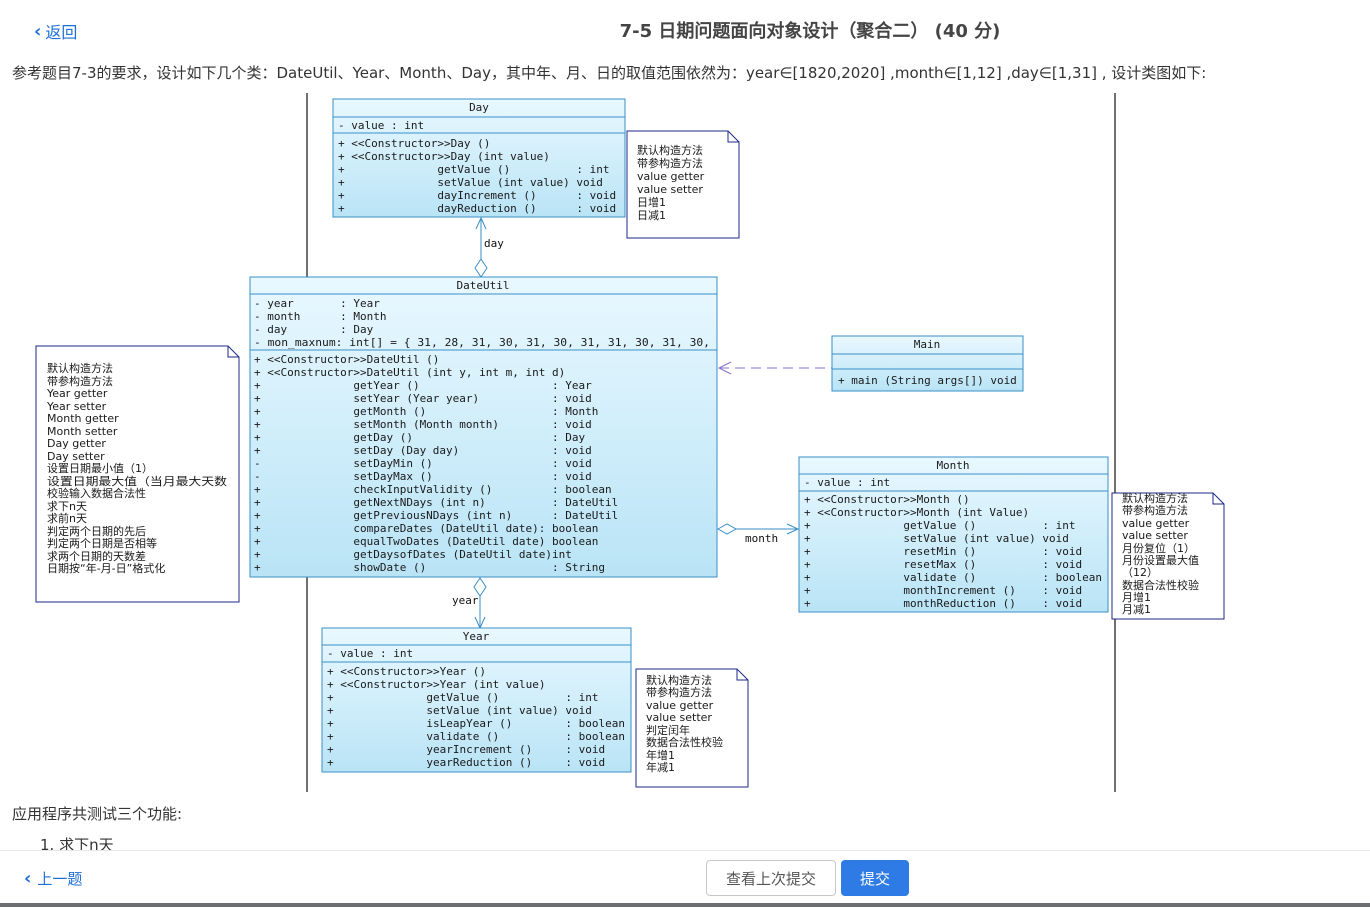 The height and width of the screenshot is (908, 1370). What do you see at coordinates (459, 710) in the screenshot?
I see `class-year-op: + setValue (int value) void` at bounding box center [459, 710].